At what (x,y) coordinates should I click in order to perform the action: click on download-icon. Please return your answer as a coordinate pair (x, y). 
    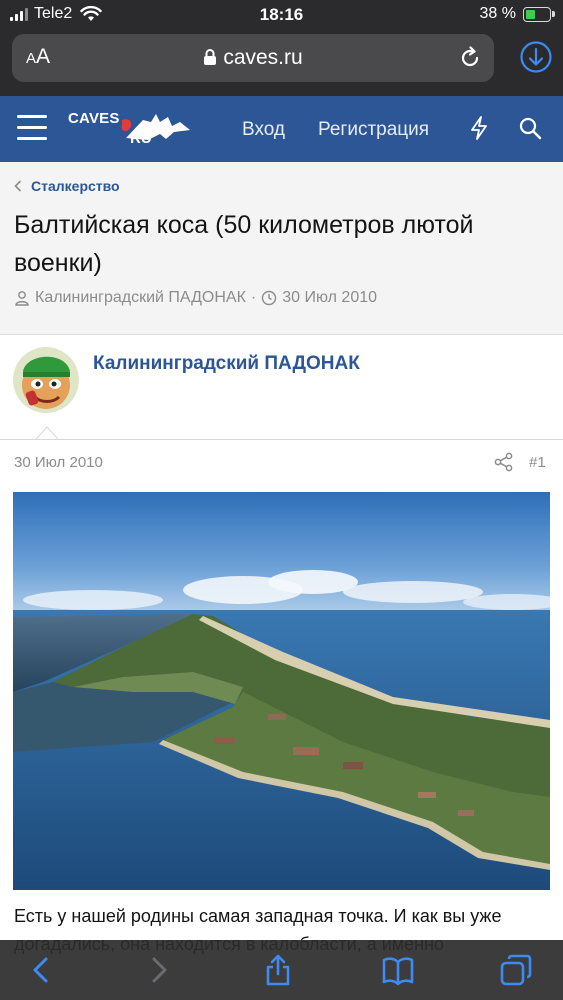
    Looking at the image, I should click on (536, 57).